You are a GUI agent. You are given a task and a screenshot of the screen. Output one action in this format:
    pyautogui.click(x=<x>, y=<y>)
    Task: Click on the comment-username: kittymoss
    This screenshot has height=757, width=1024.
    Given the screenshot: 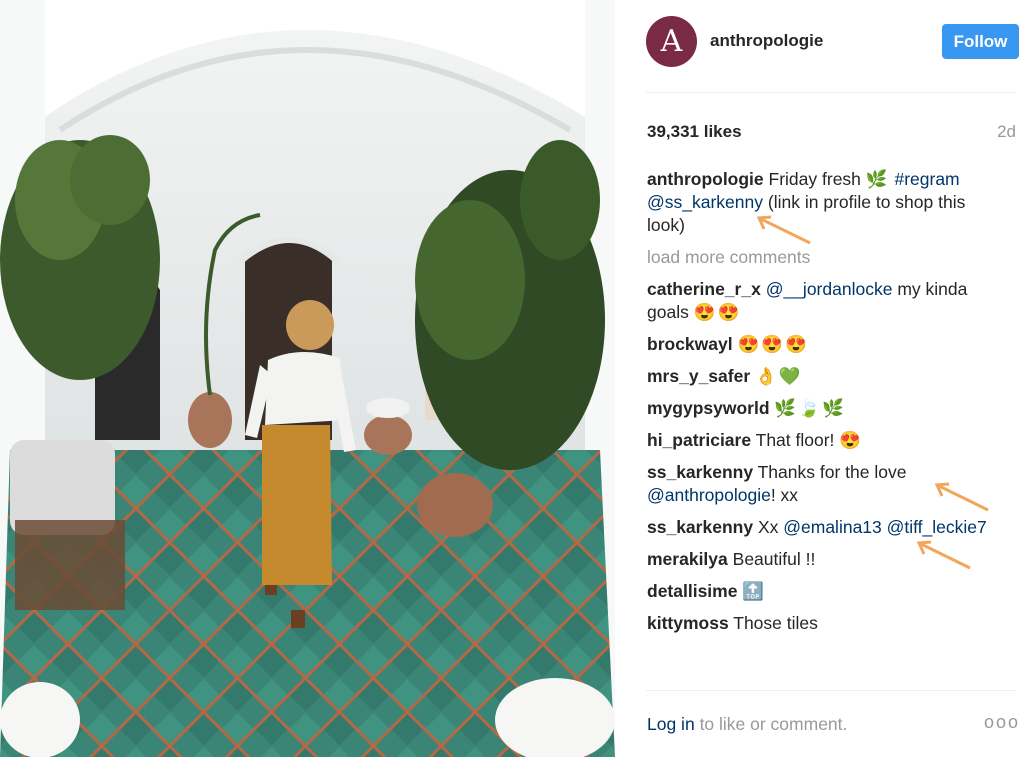 What is the action you would take?
    pyautogui.click(x=688, y=623)
    